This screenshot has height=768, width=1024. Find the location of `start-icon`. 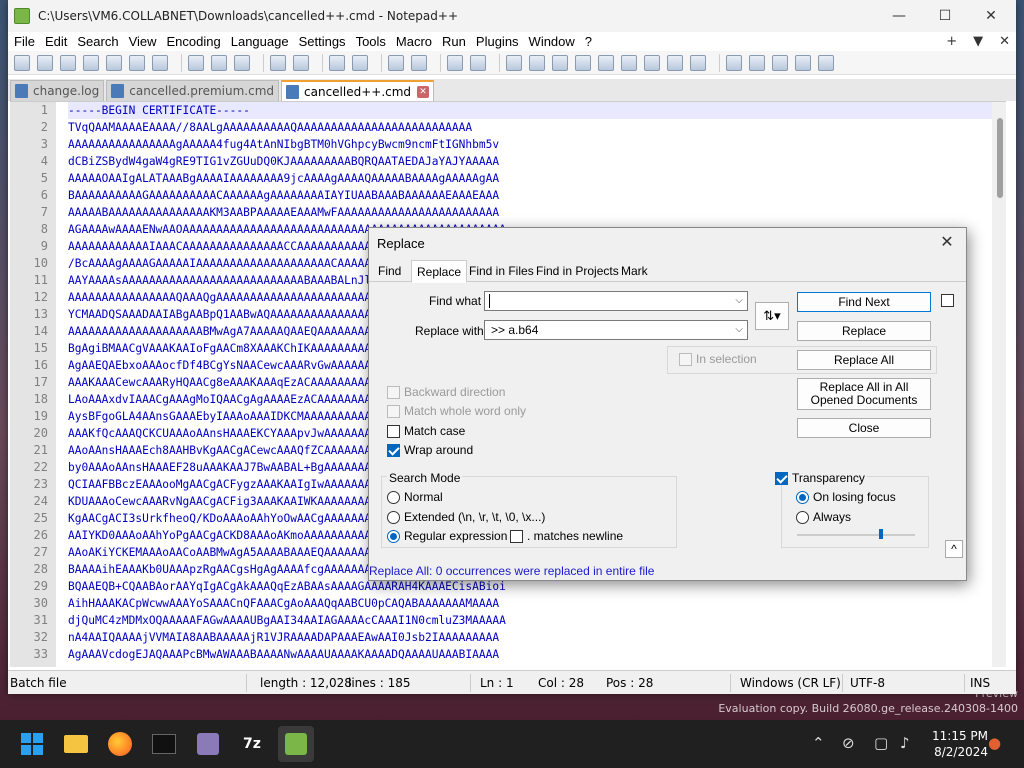

start-icon is located at coordinates (32, 744).